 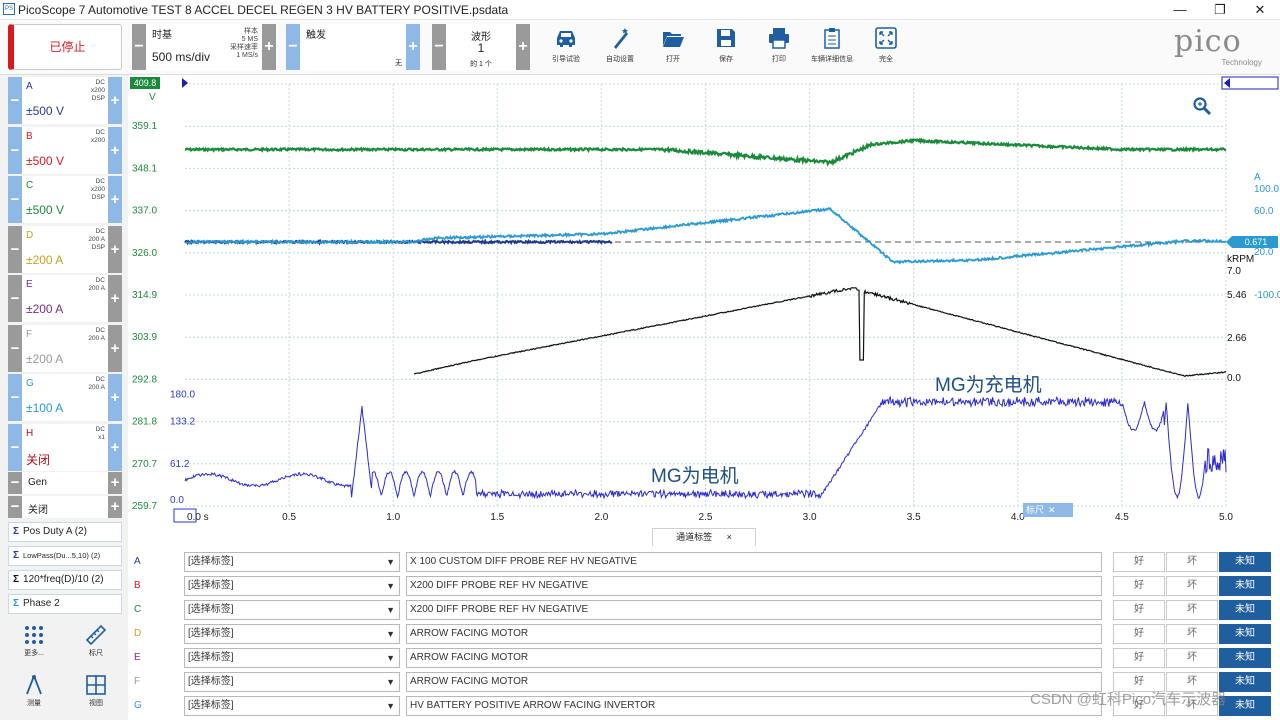 What do you see at coordinates (1202, 106) in the screenshot?
I see `magnifier-icon` at bounding box center [1202, 106].